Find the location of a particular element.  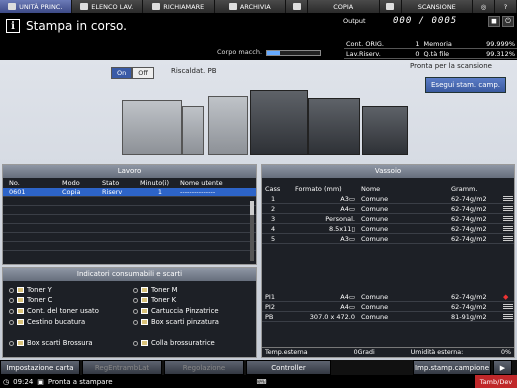

printer-status-icon: ▣ is located at coordinates (40, 381).